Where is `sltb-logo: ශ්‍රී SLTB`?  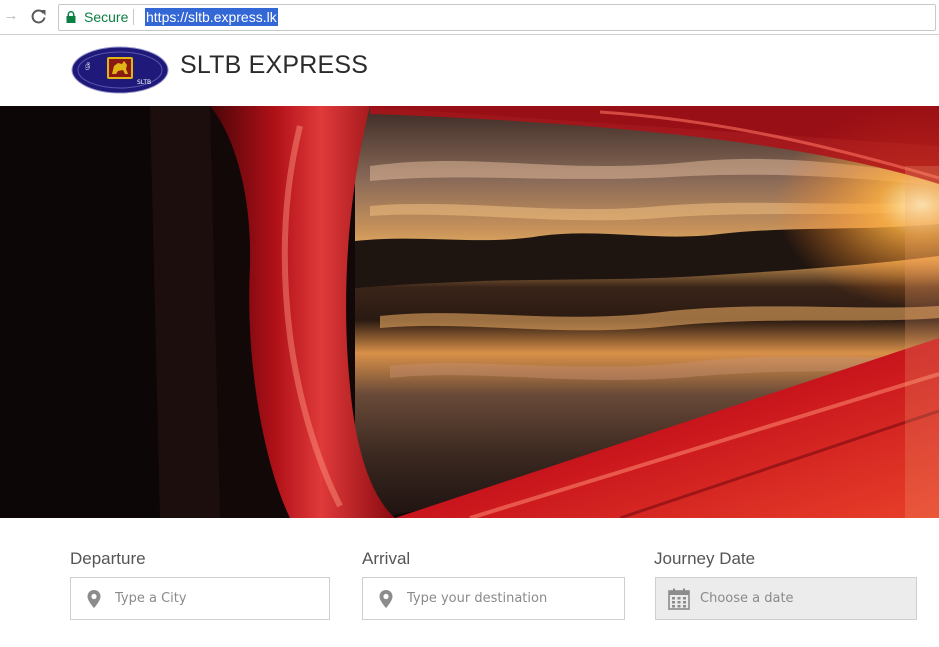 sltb-logo: ශ්‍රී SLTB is located at coordinates (120, 70).